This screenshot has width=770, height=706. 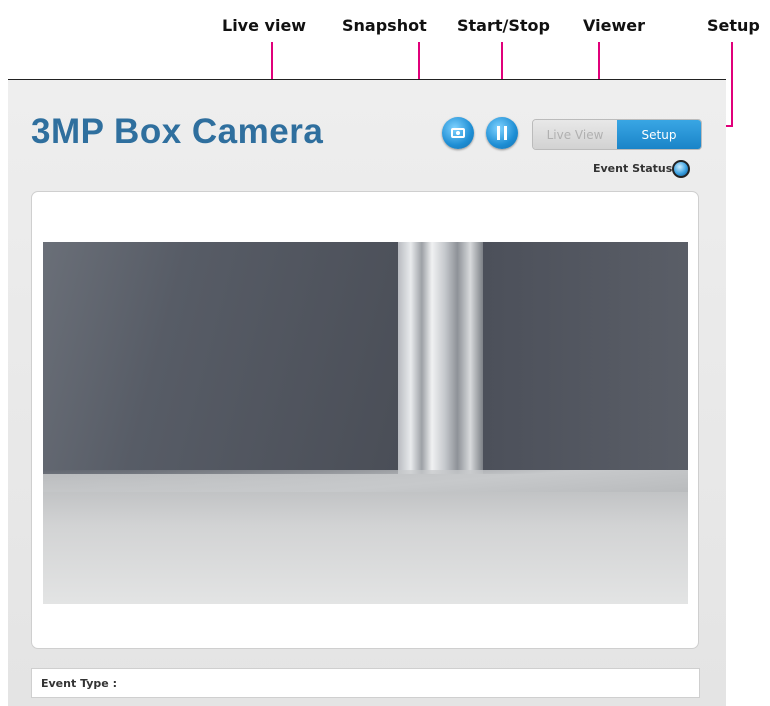 I want to click on pause-icon, so click(x=502, y=133).